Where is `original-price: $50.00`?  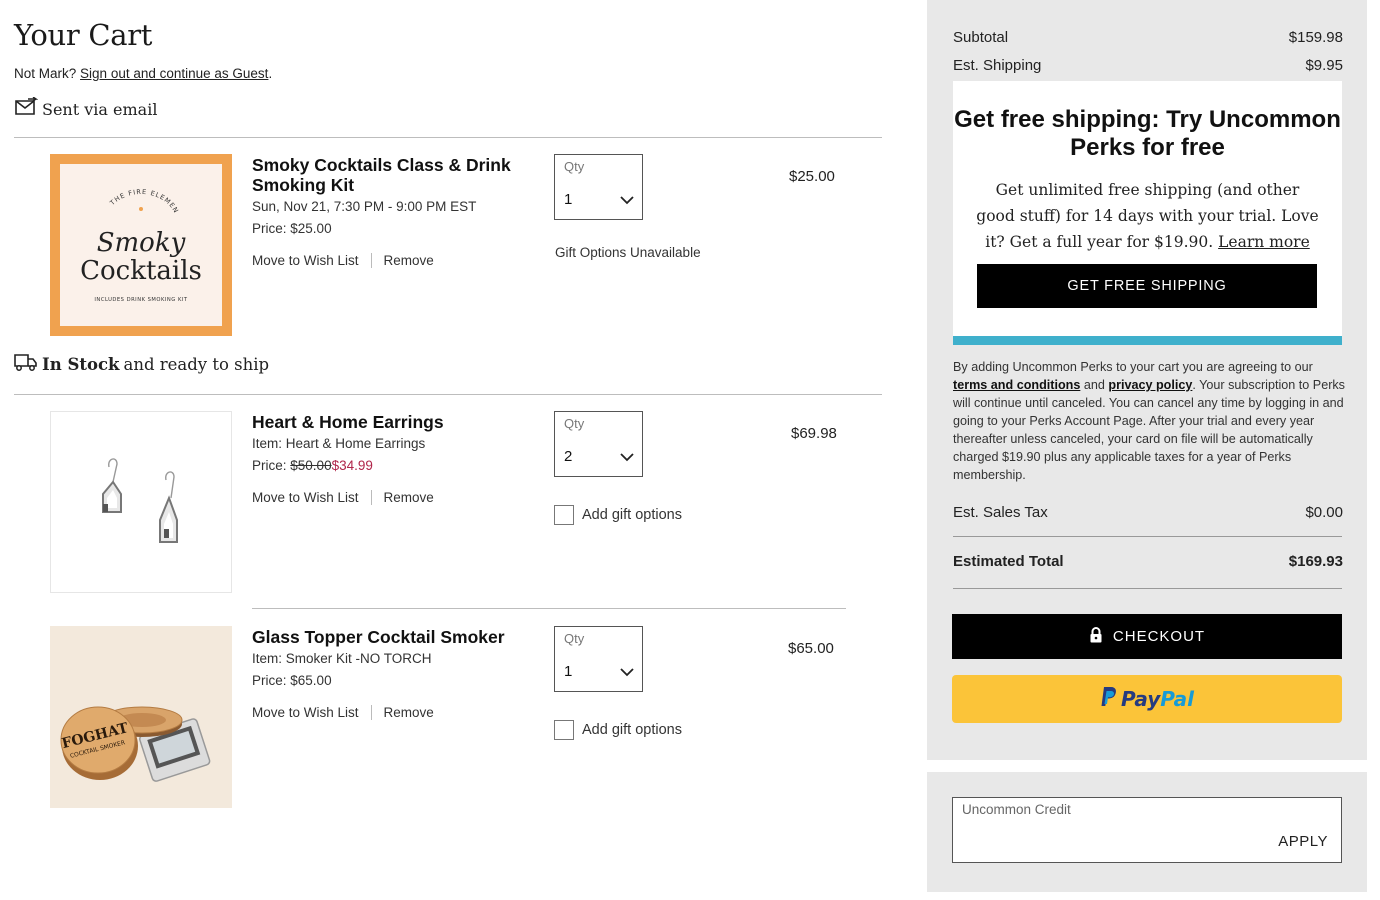 original-price: $50.00 is located at coordinates (311, 465).